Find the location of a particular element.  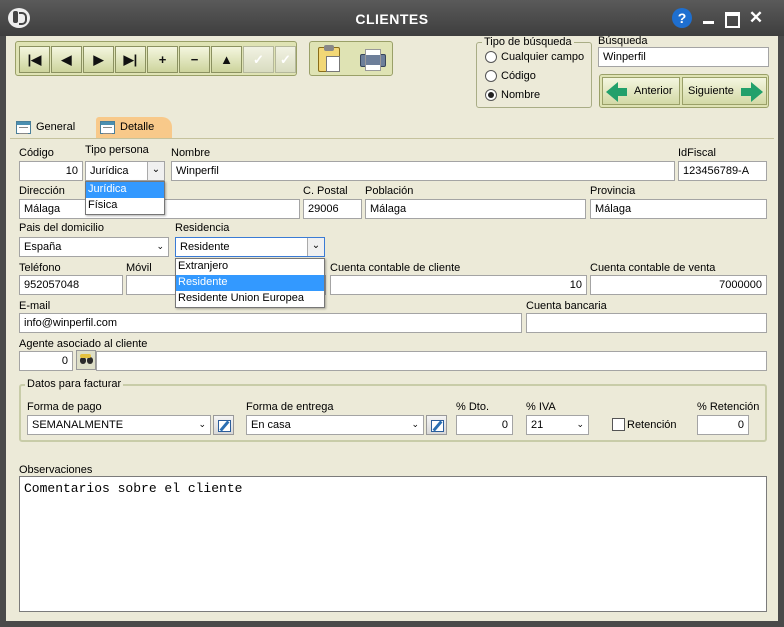

forma-entrega-label: Forma de entrega is located at coordinates (290, 407).